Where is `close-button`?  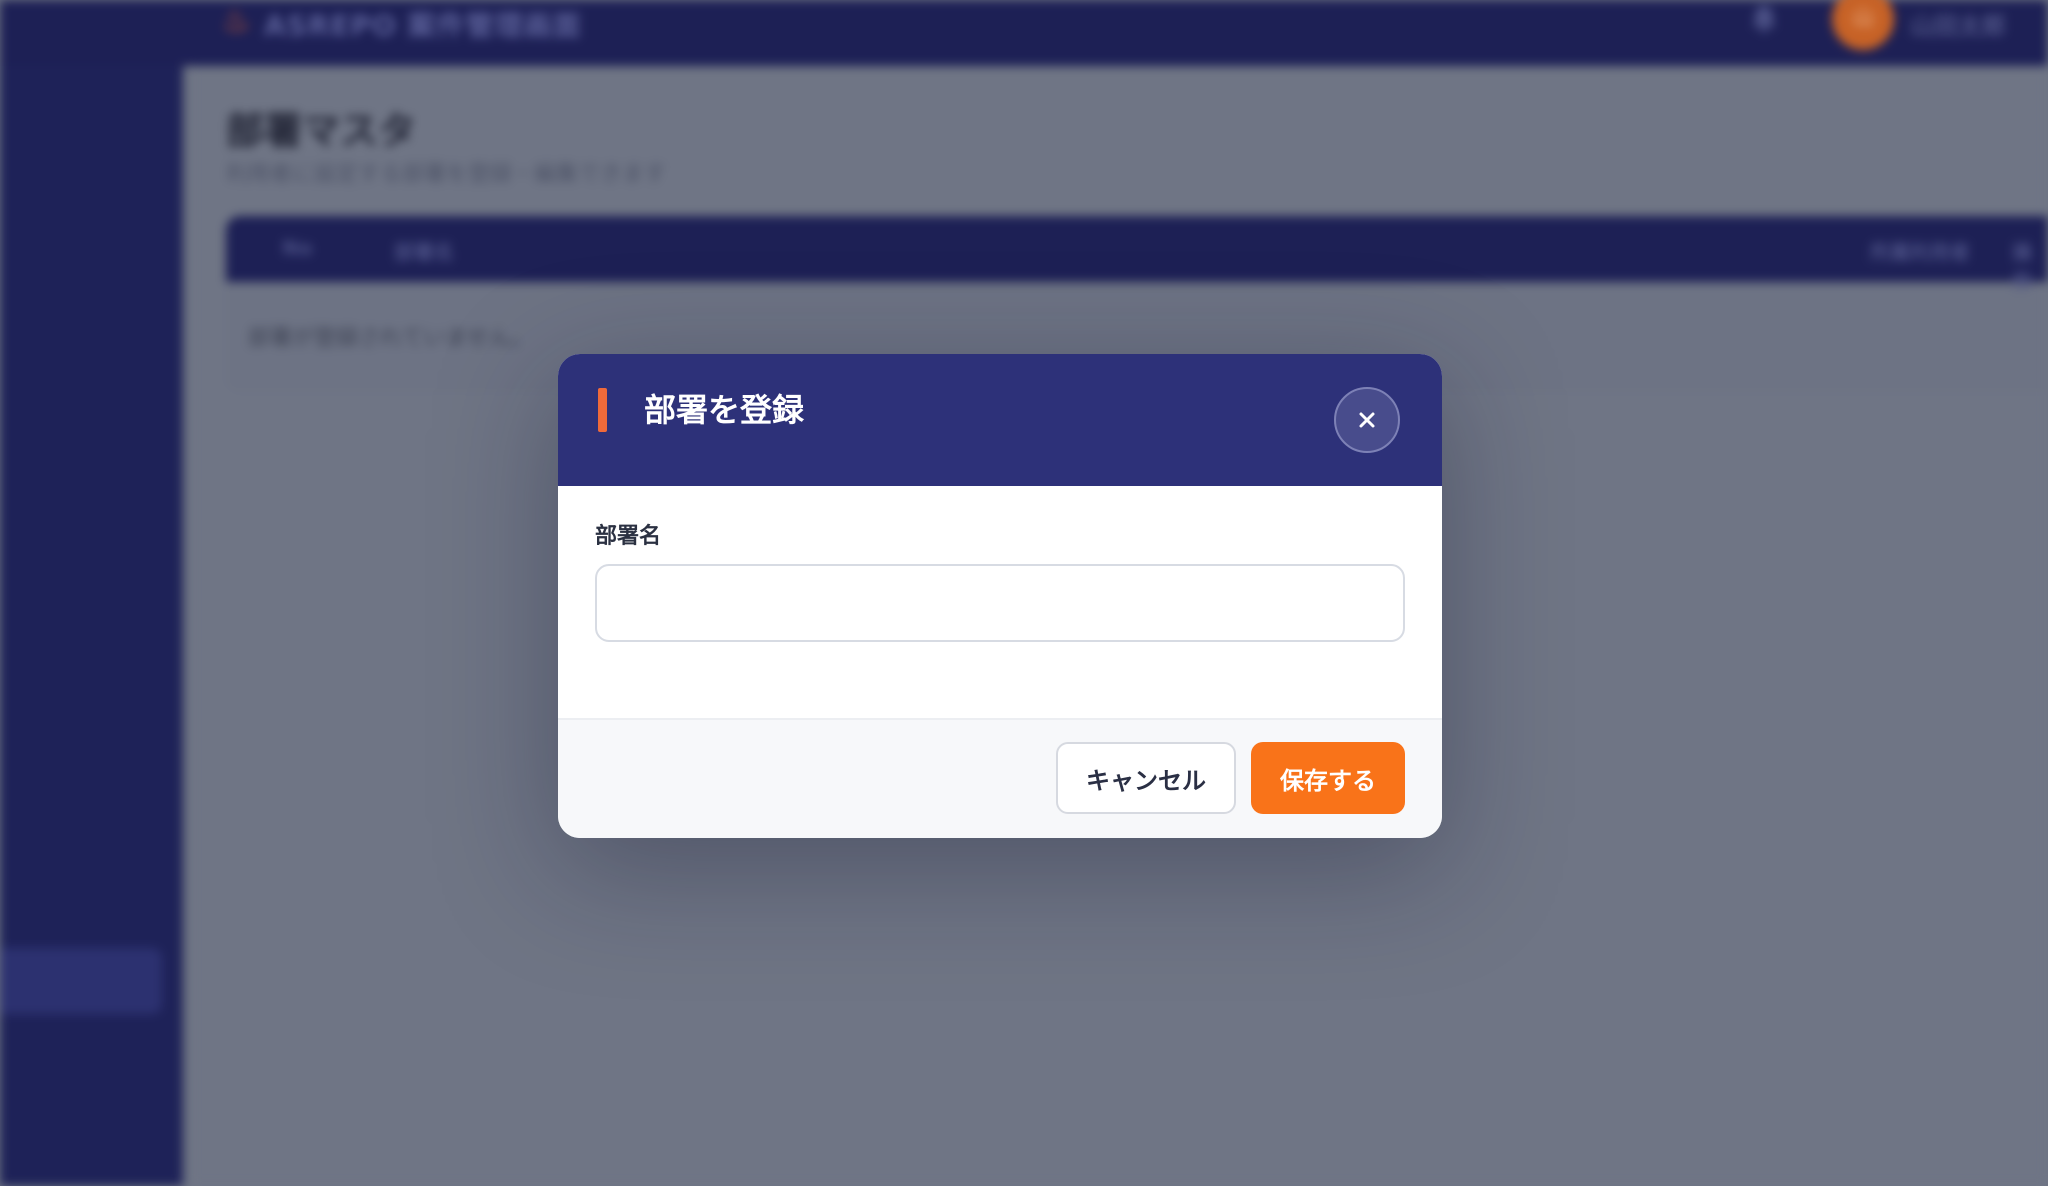
close-button is located at coordinates (1367, 420).